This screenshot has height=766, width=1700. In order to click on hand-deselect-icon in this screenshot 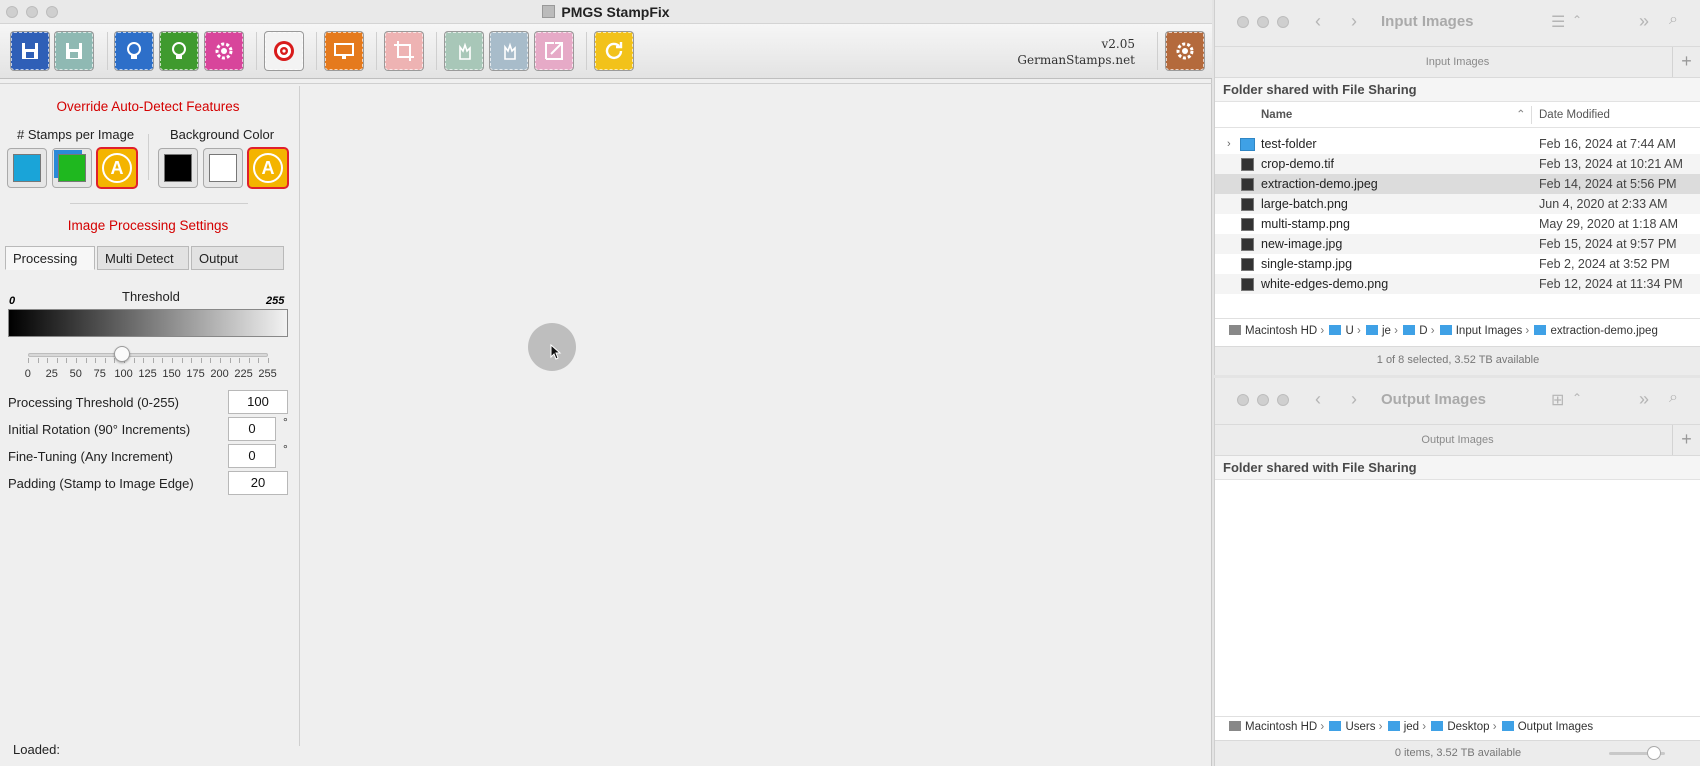, I will do `click(510, 51)`.